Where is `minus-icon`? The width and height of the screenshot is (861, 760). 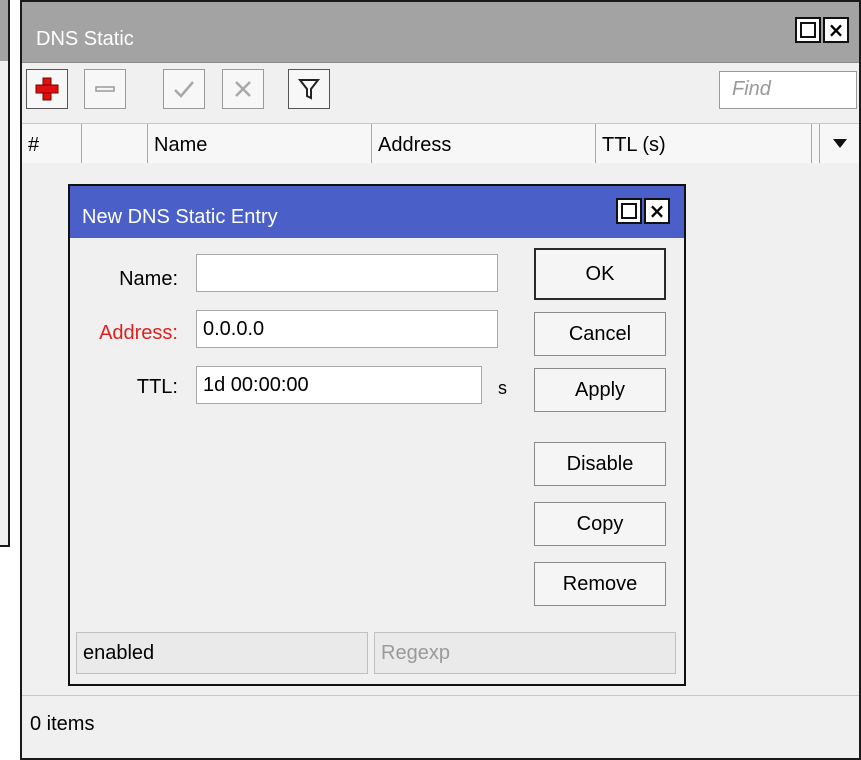
minus-icon is located at coordinates (105, 89).